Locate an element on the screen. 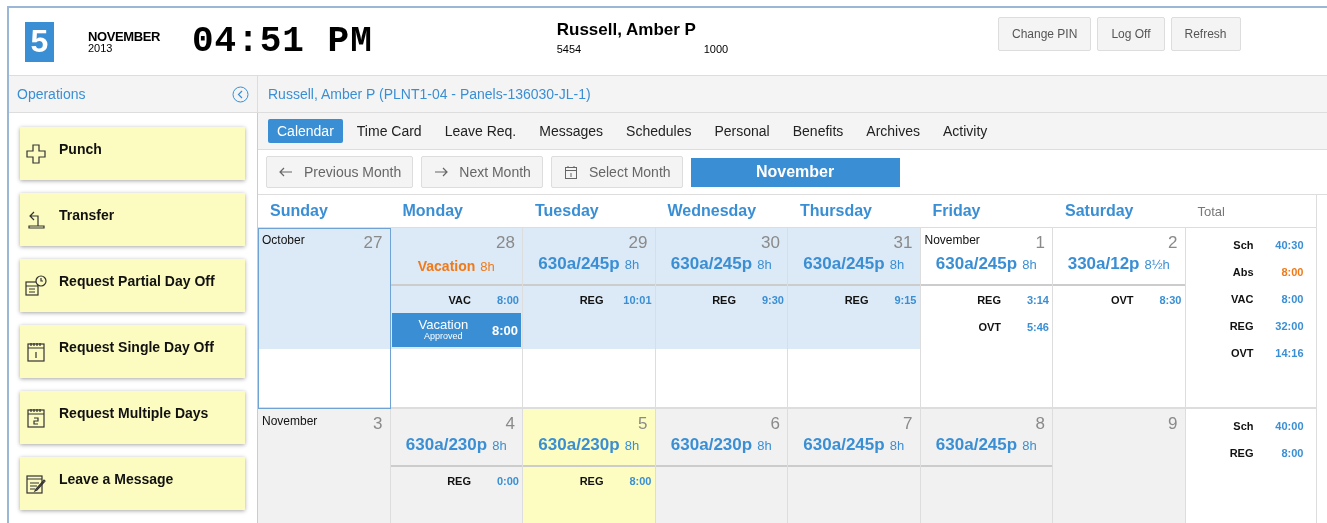 The height and width of the screenshot is (523, 1327). tab: Time Card is located at coordinates (389, 131).